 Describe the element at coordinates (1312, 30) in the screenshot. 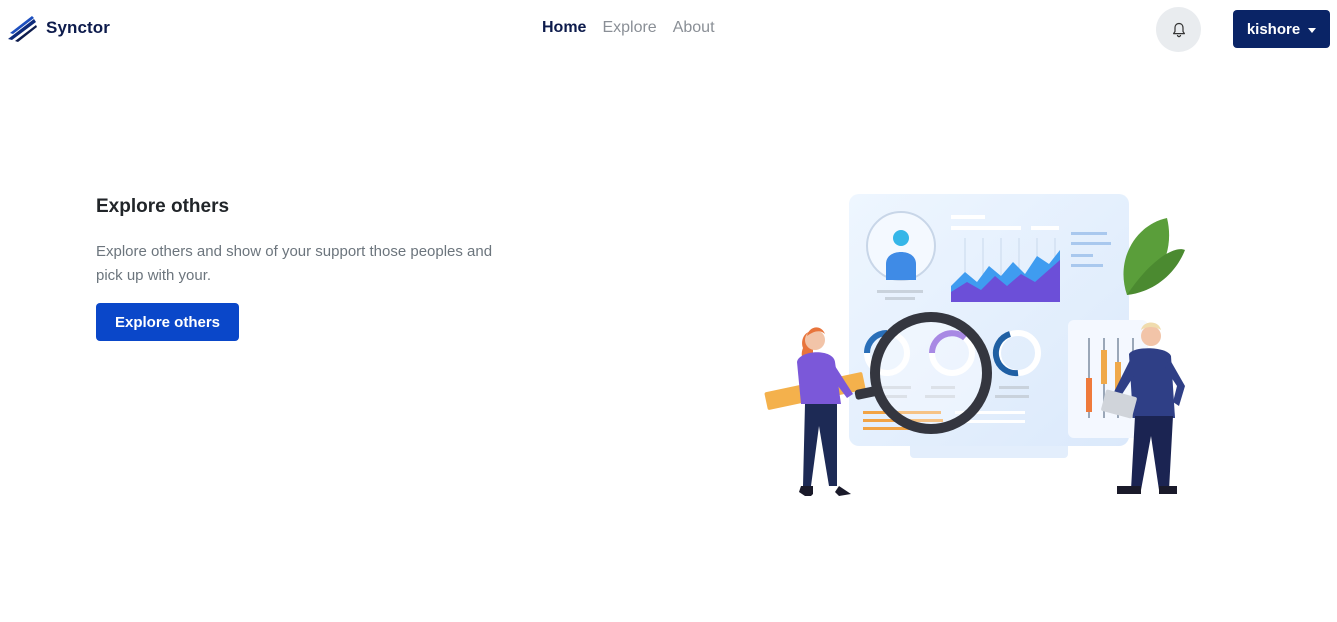

I see `caret-down-icon` at that location.